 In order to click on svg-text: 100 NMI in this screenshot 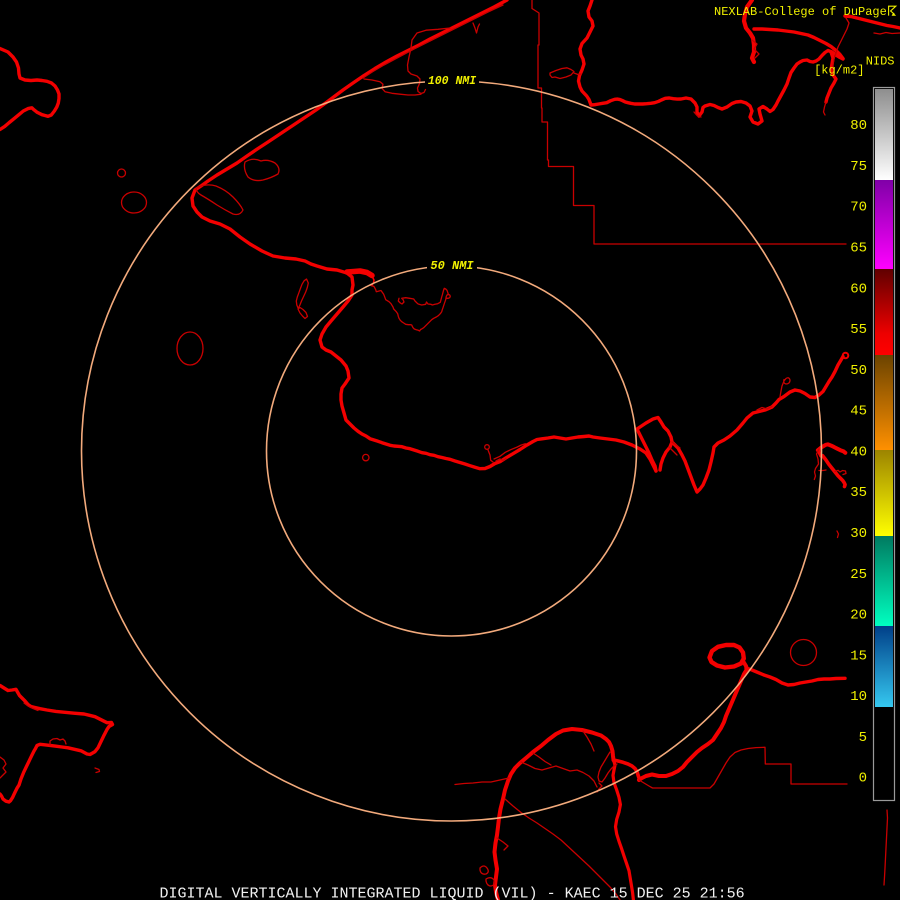, I will do `click(452, 81)`.